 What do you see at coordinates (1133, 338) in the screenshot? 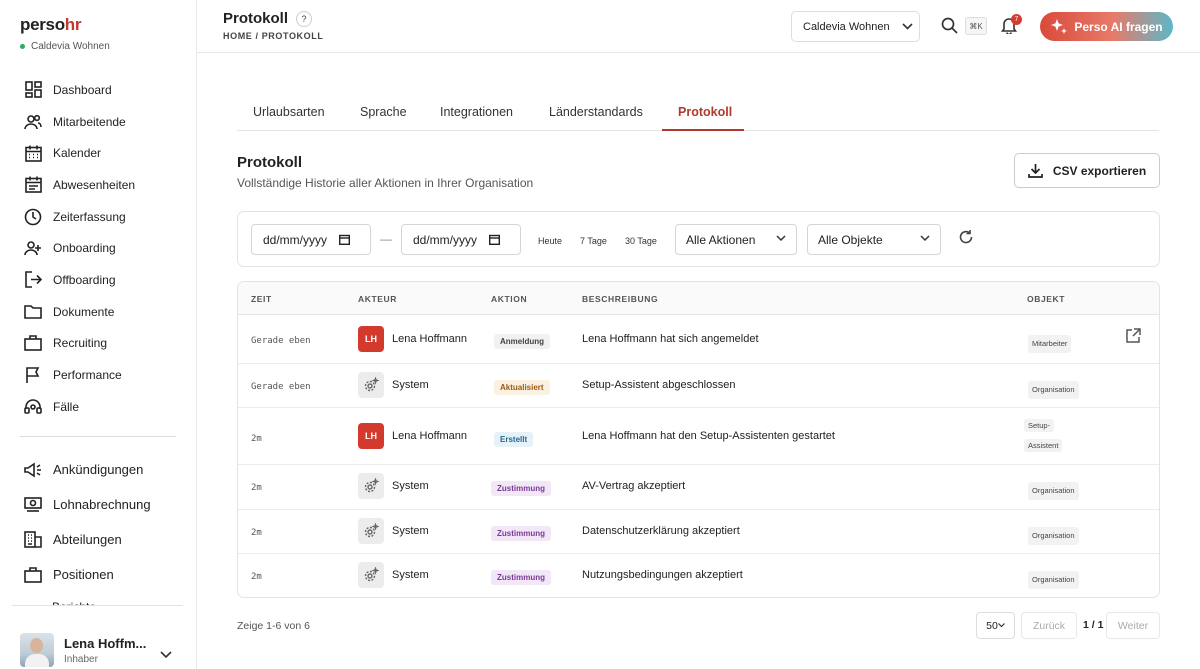
I see `external-link-icon` at bounding box center [1133, 338].